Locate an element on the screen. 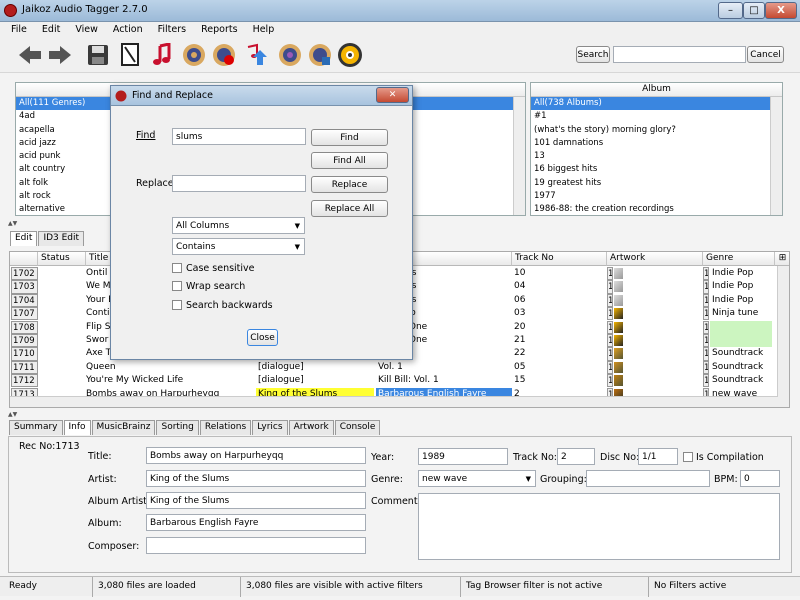 The width and height of the screenshot is (800, 600). find-input: slums is located at coordinates (239, 136).